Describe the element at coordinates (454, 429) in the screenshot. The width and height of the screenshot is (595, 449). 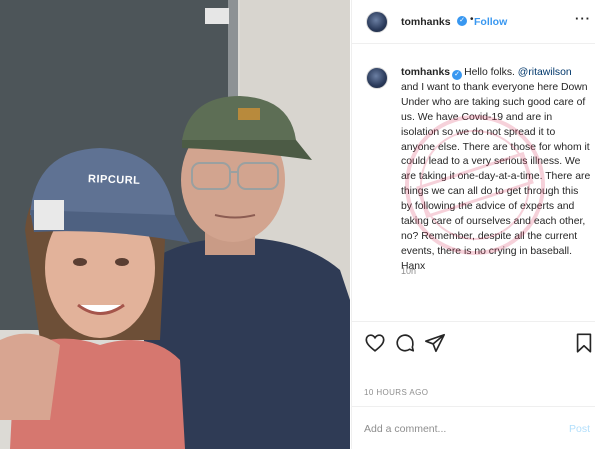
I see `comment-input` at that location.